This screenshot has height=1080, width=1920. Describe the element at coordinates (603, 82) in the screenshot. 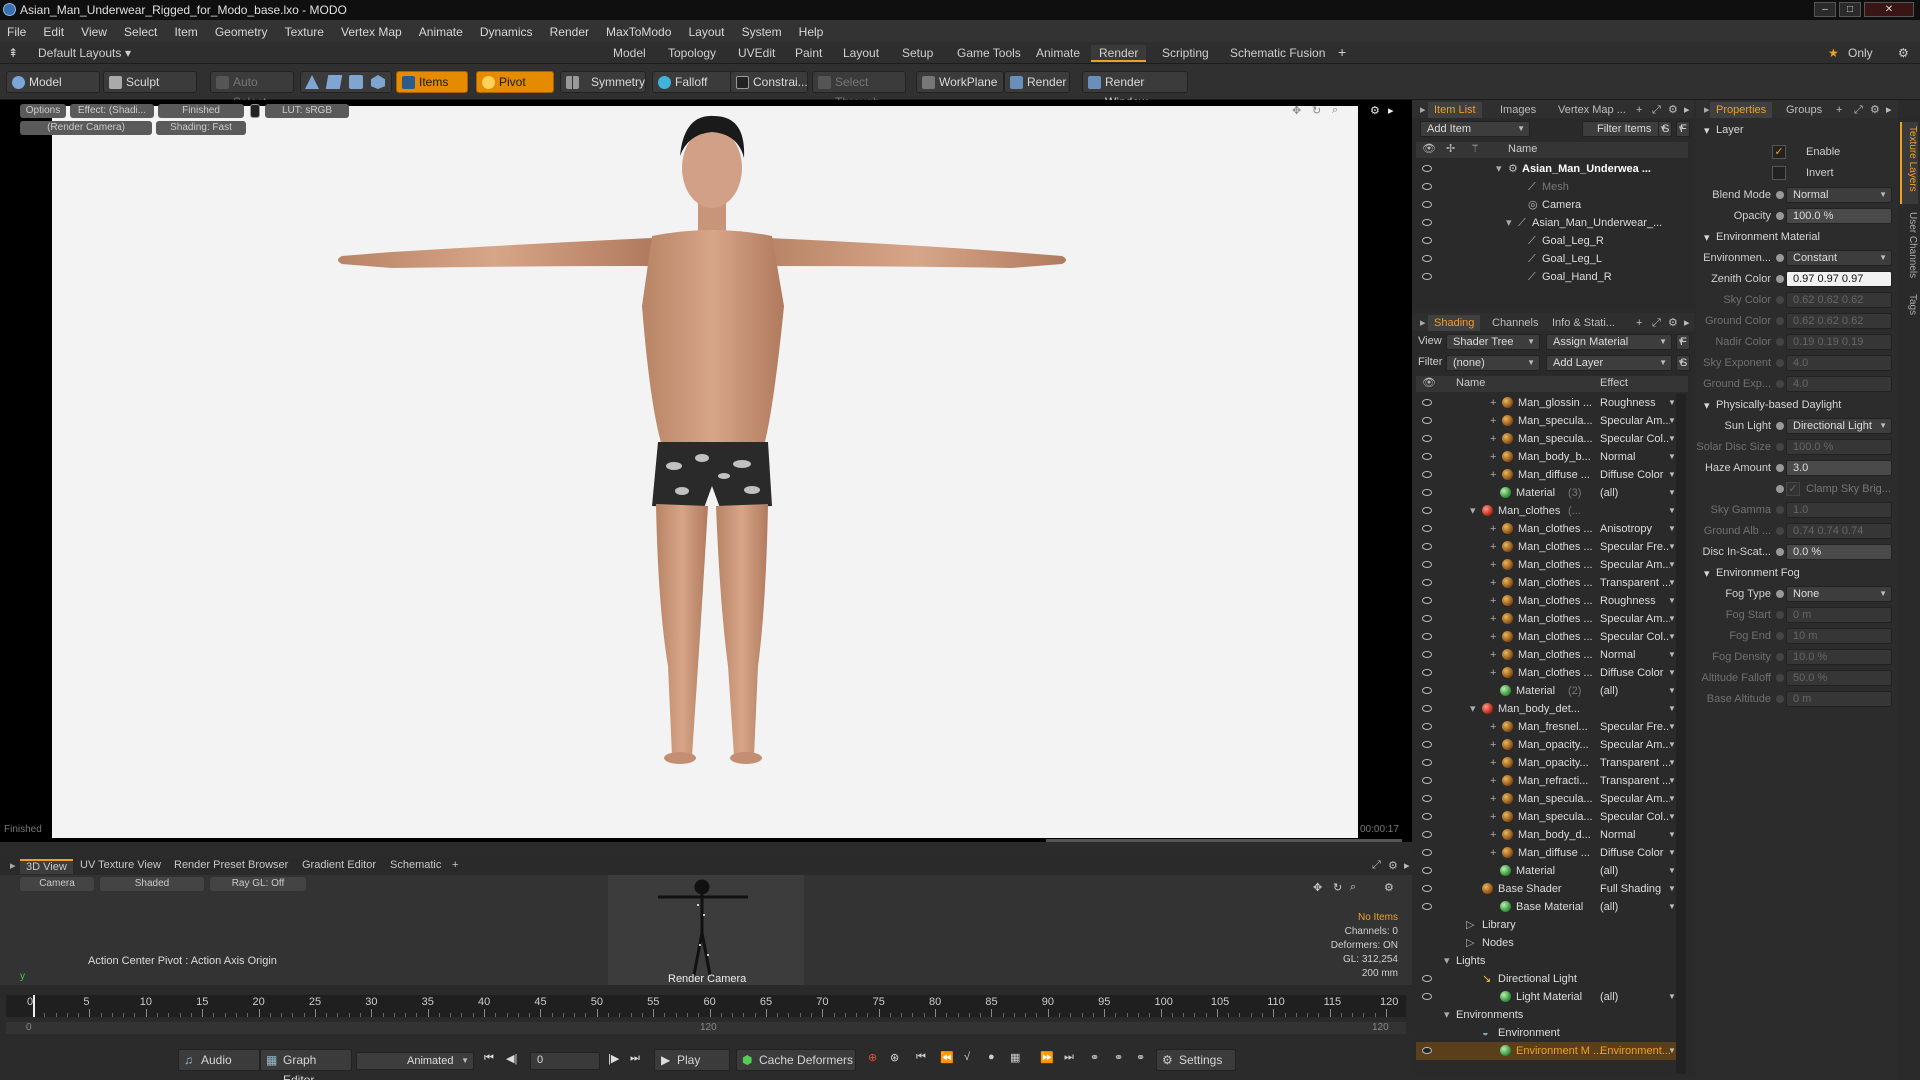

I see `symmetry-button: Symmetry` at that location.